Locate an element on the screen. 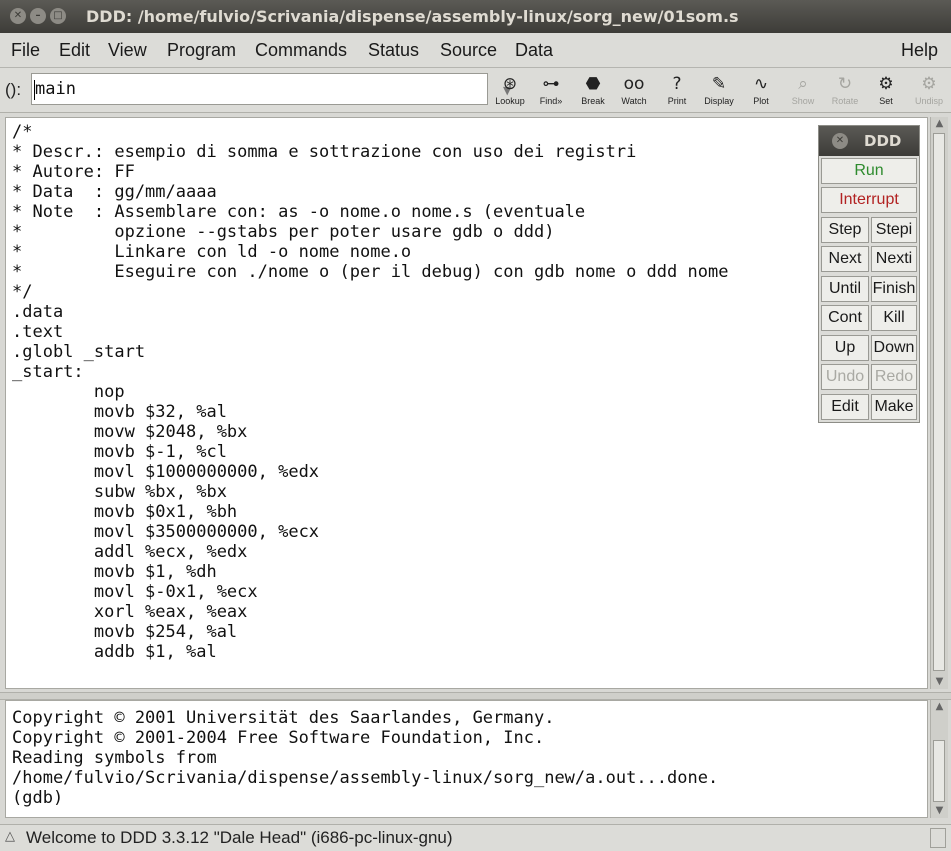 Image resolution: width=951 pixels, height=851 pixels. until-button: Until is located at coordinates (845, 289).